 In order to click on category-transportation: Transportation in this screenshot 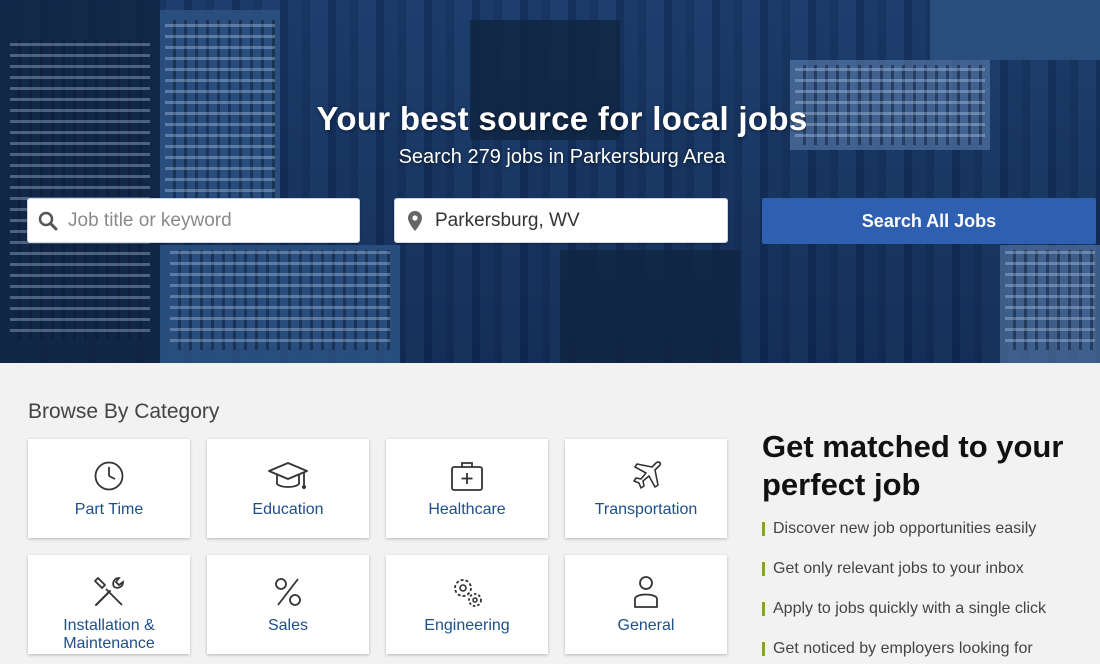, I will do `click(646, 488)`.